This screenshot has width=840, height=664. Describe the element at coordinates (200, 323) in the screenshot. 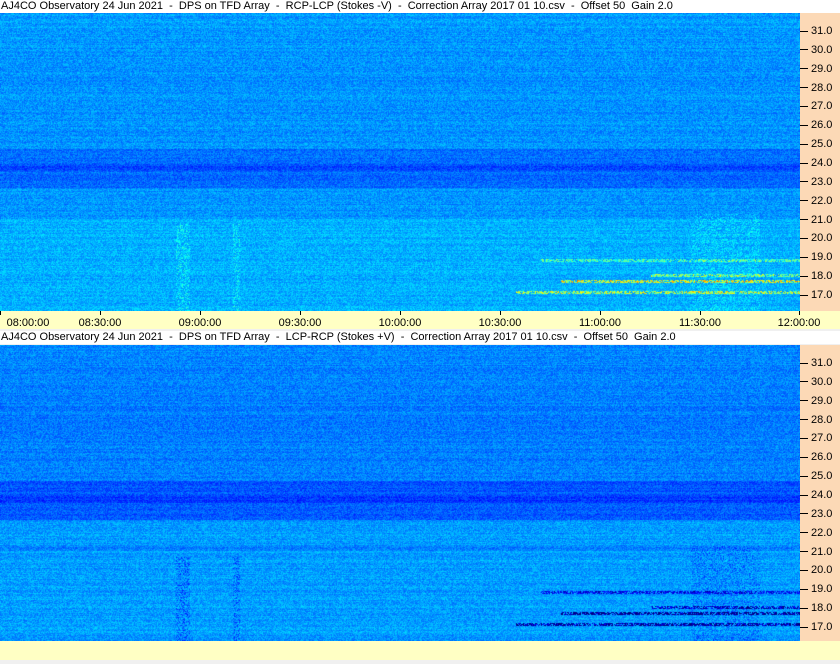

I see `time-tick-label: 09:00:00` at that location.